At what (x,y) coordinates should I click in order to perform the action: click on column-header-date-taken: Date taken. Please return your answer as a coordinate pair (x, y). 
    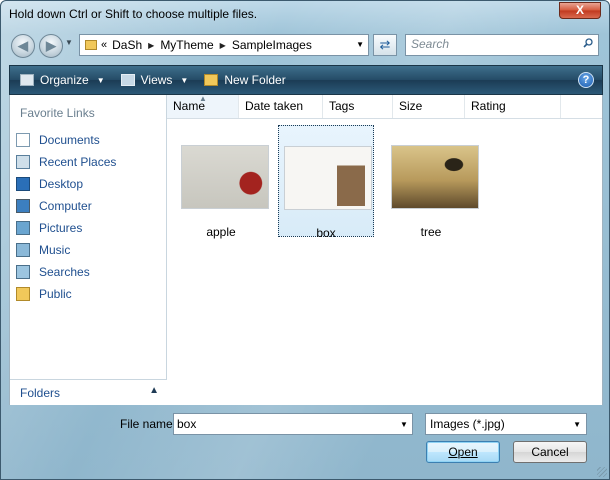
    Looking at the image, I should click on (281, 106).